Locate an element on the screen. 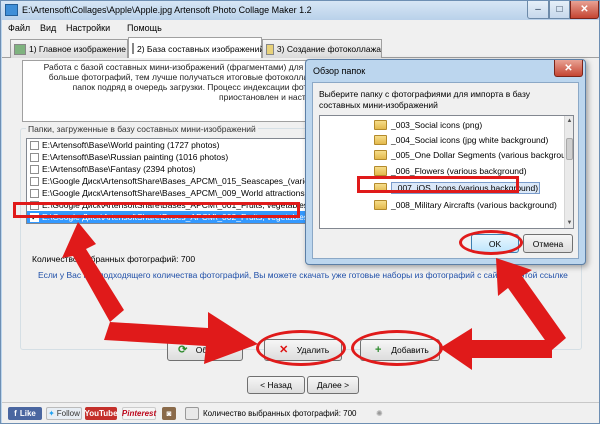 The height and width of the screenshot is (424, 600). close-button: ✕ is located at coordinates (584, 10).